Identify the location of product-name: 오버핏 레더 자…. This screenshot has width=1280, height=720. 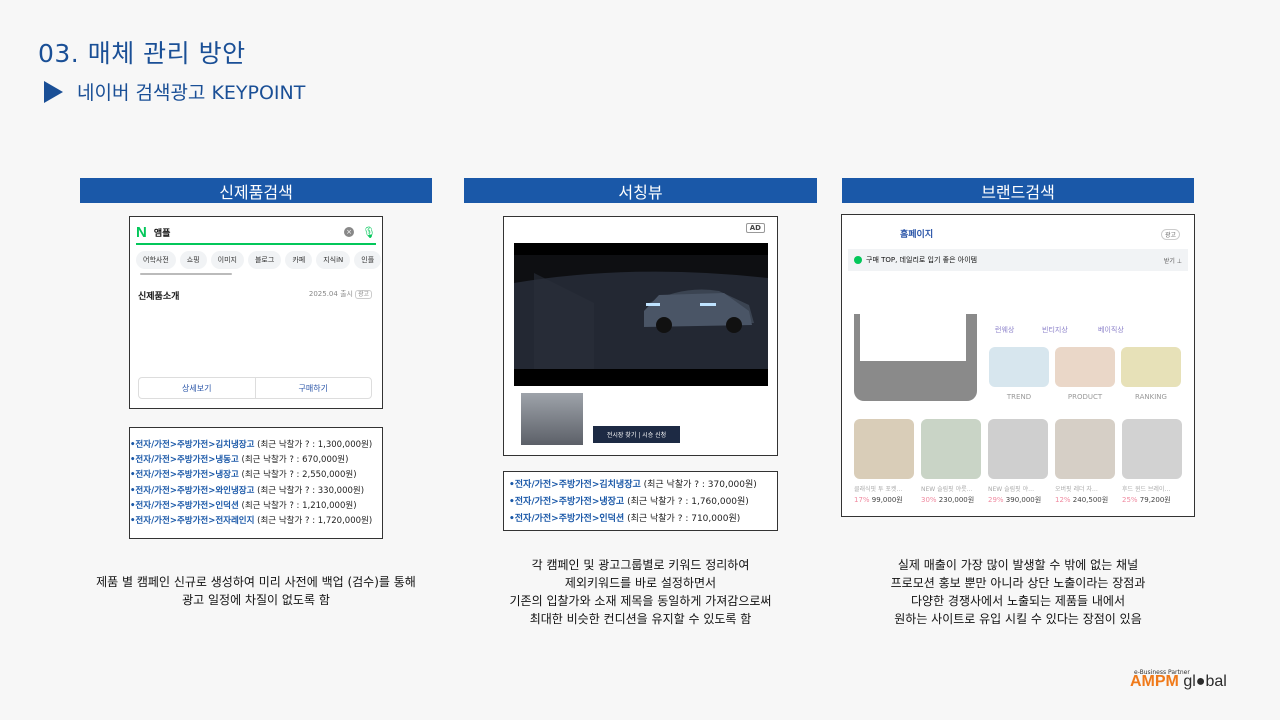
(1076, 489).